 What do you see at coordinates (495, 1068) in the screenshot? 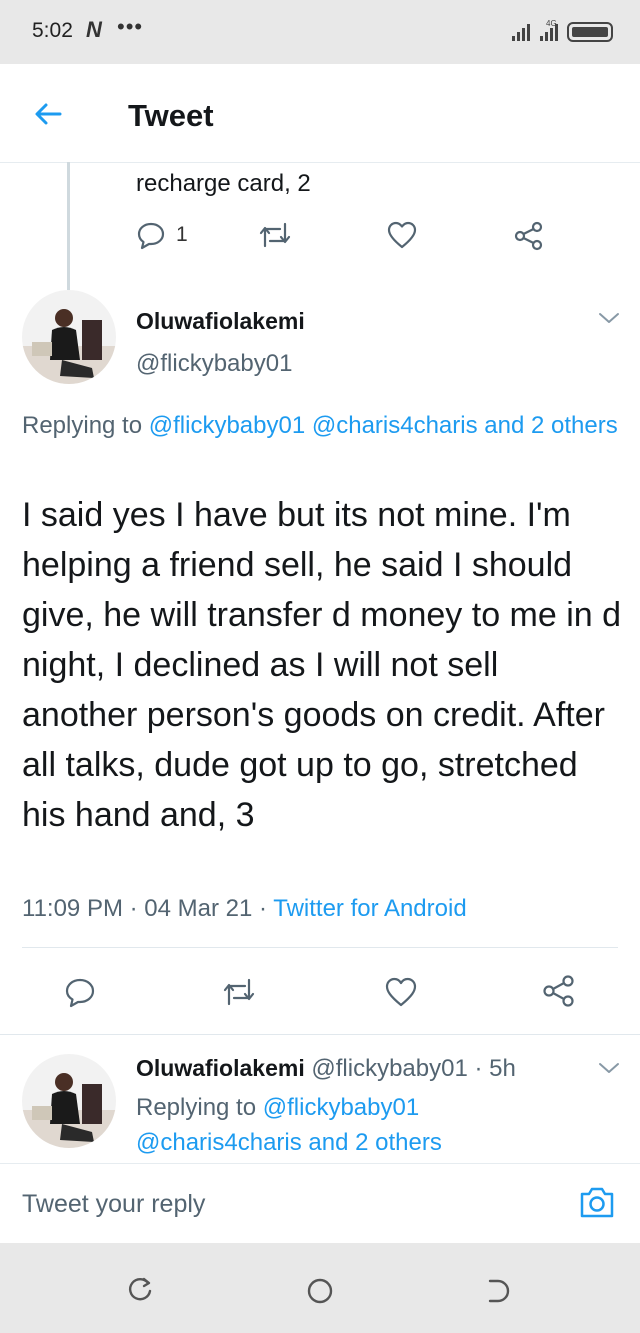
I see `tweet-age: · 5h` at bounding box center [495, 1068].